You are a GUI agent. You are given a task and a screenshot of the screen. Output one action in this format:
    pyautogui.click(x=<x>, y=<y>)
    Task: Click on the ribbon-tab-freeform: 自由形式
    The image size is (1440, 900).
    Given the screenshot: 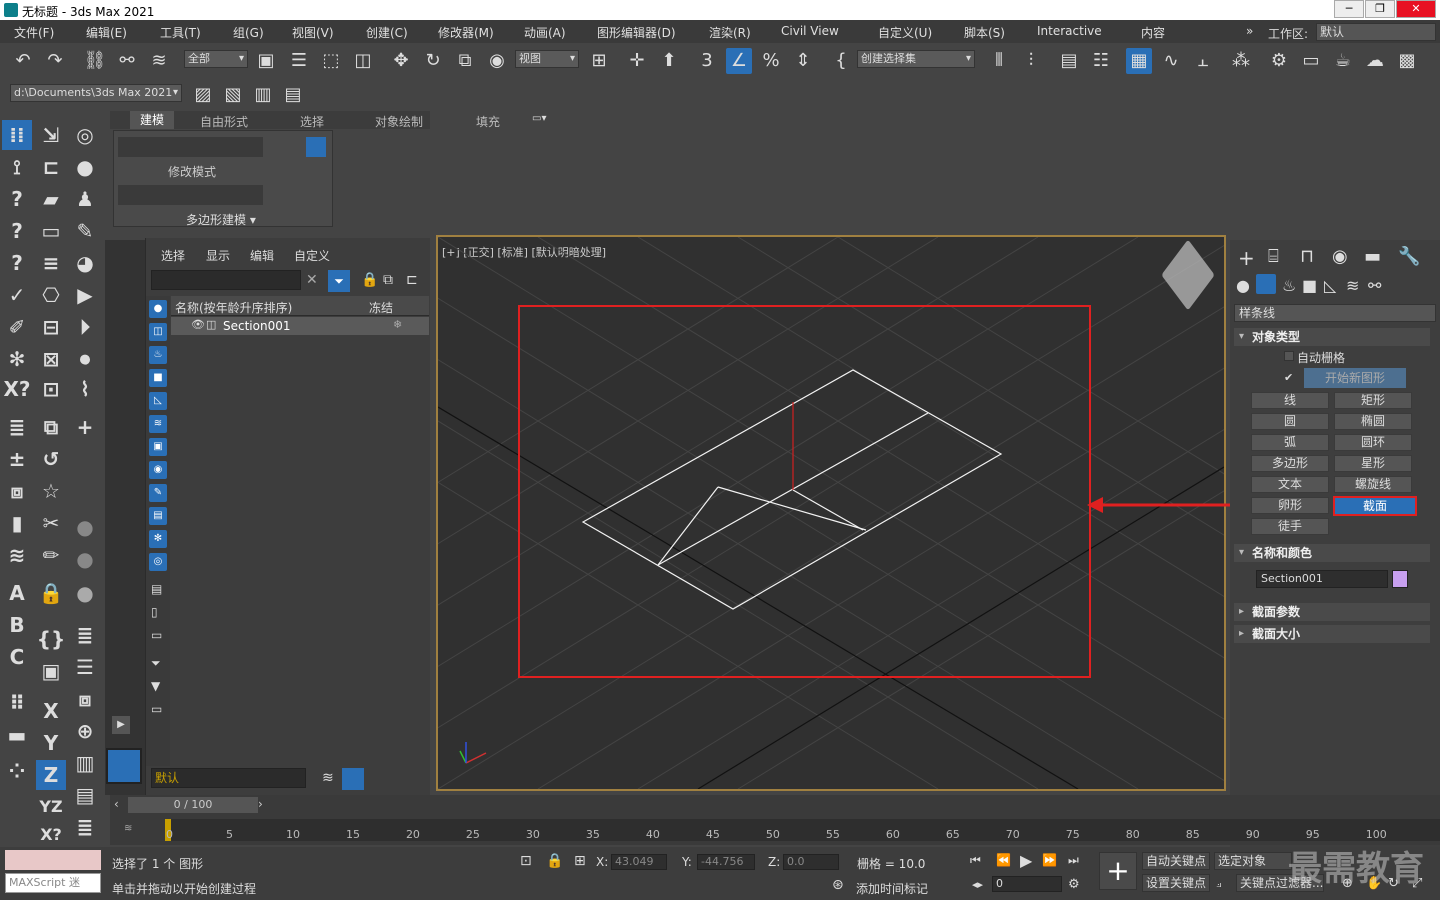 What is the action you would take?
    pyautogui.click(x=224, y=121)
    